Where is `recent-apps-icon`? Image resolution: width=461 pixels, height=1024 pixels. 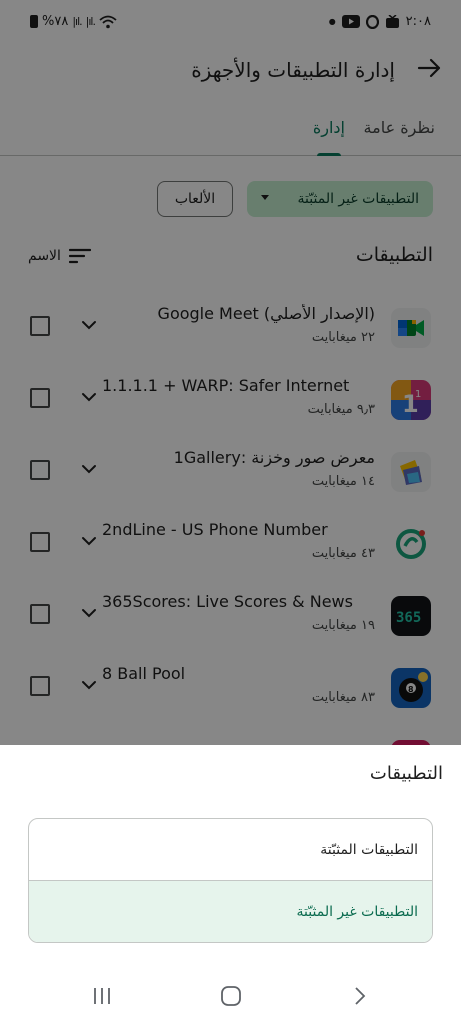 recent-apps-icon is located at coordinates (102, 996).